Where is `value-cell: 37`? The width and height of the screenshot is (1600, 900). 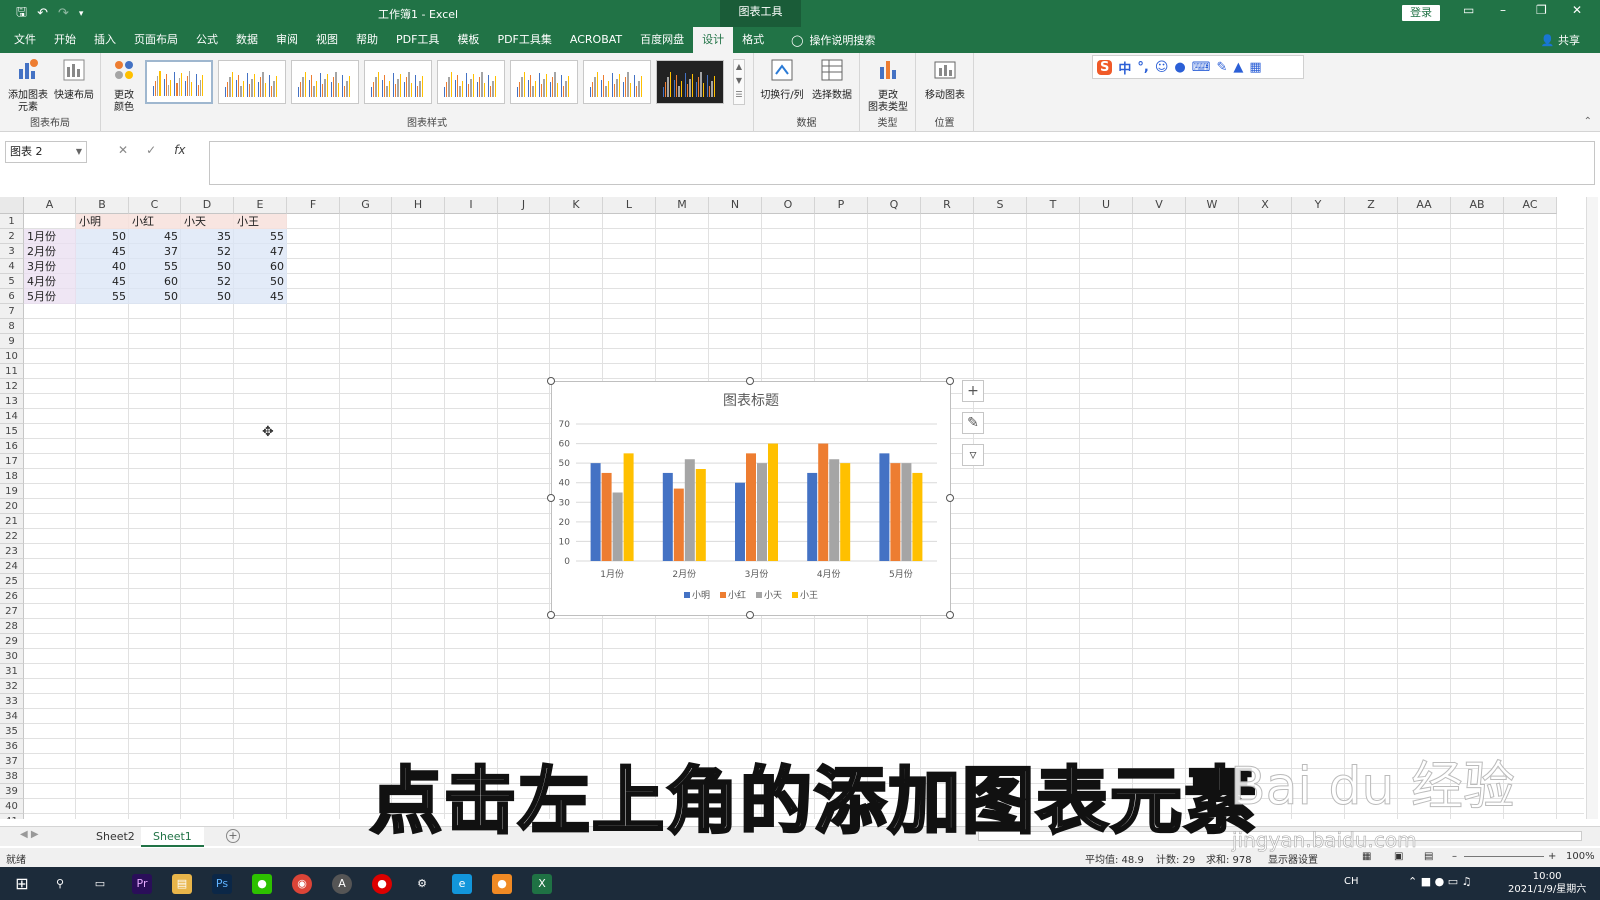 value-cell: 37 is located at coordinates (155, 251).